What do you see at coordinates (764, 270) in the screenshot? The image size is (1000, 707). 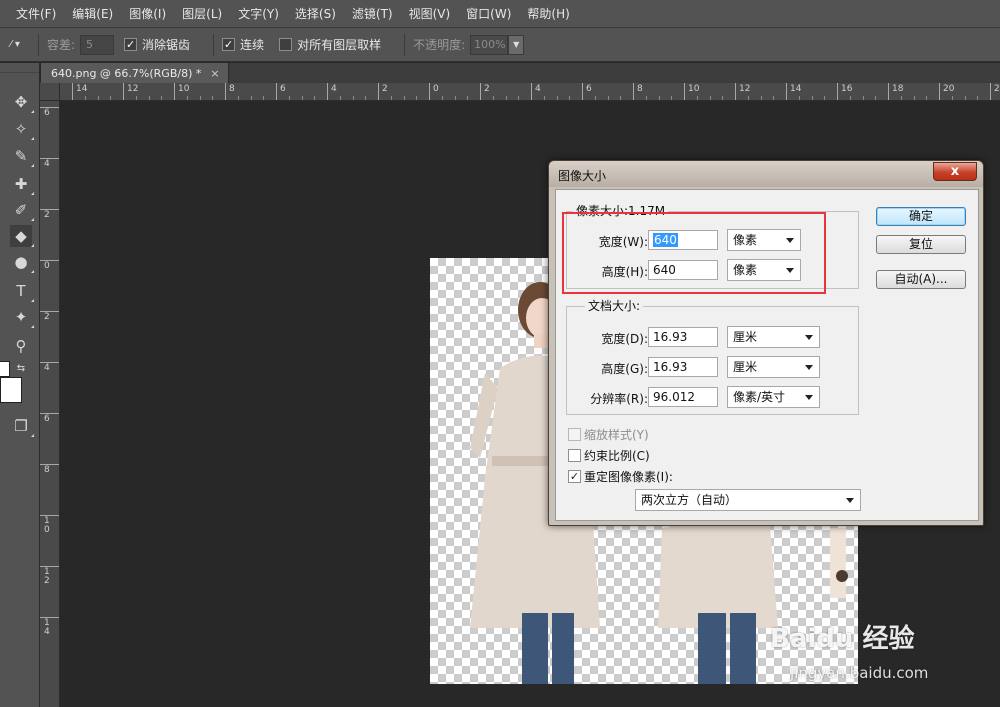 I see `pixel-height-unit-select: 像素` at bounding box center [764, 270].